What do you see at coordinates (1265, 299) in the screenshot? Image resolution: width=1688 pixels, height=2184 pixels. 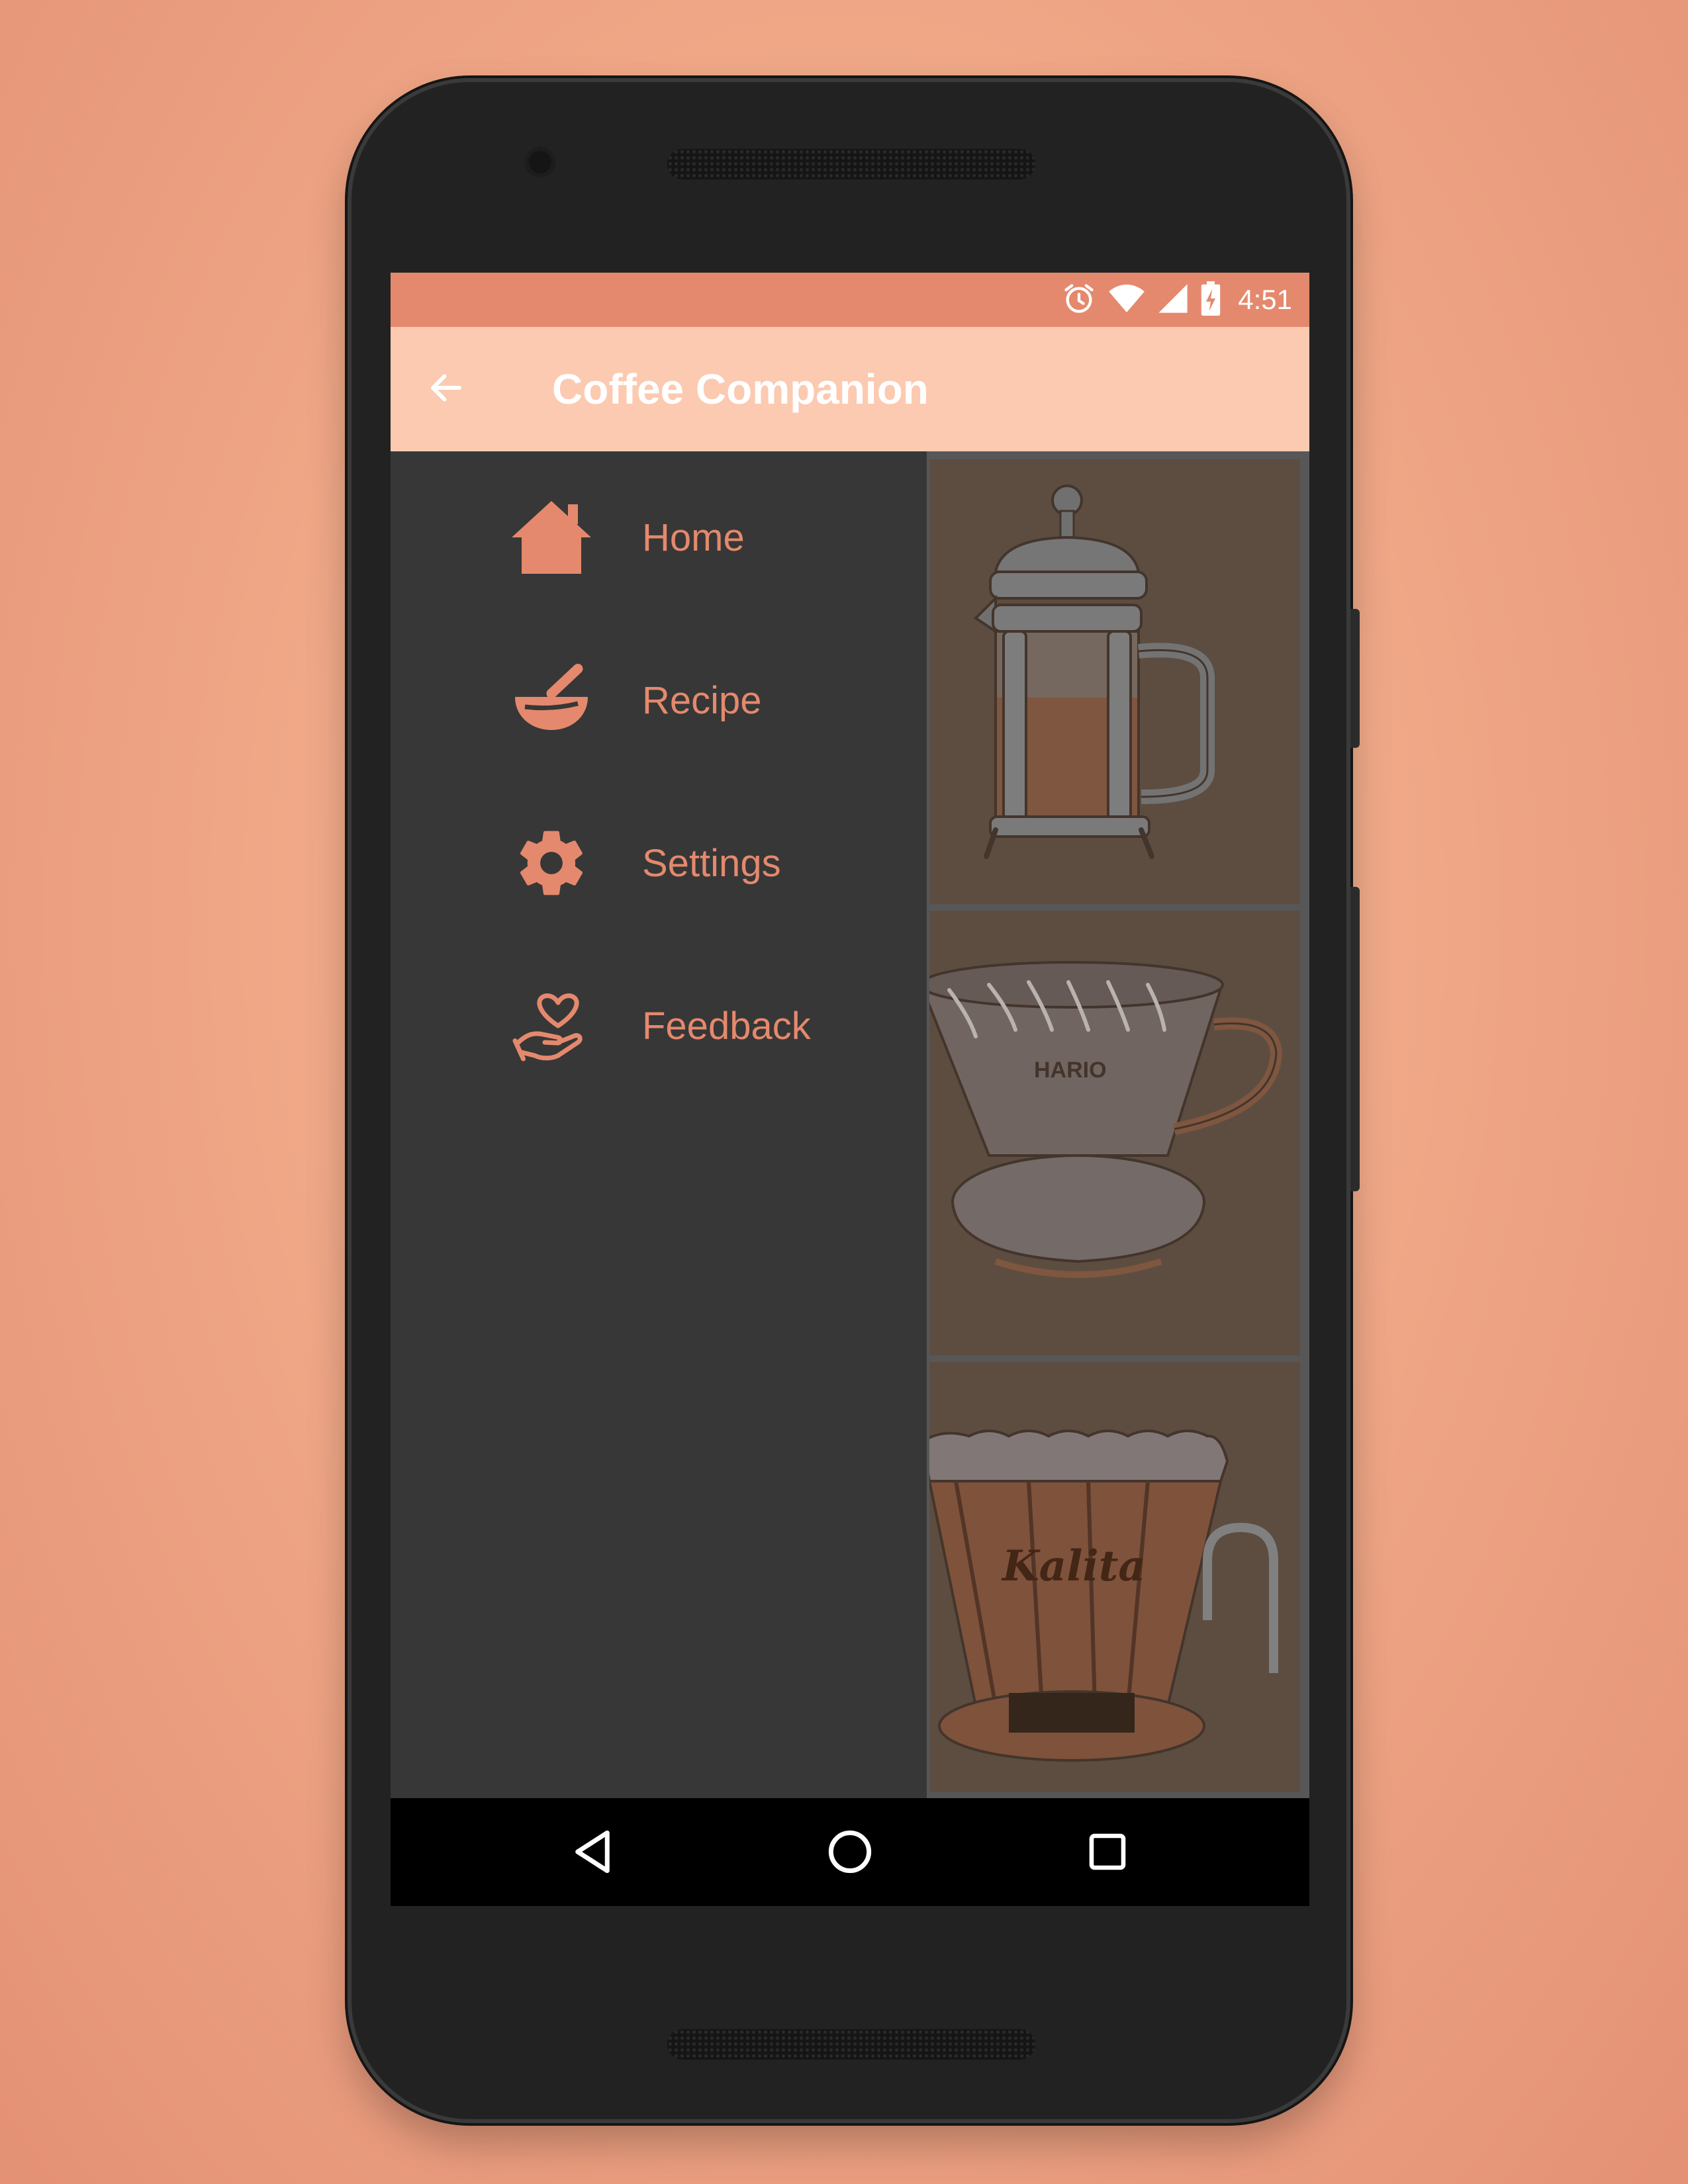 I see `status-time: 4:51` at bounding box center [1265, 299].